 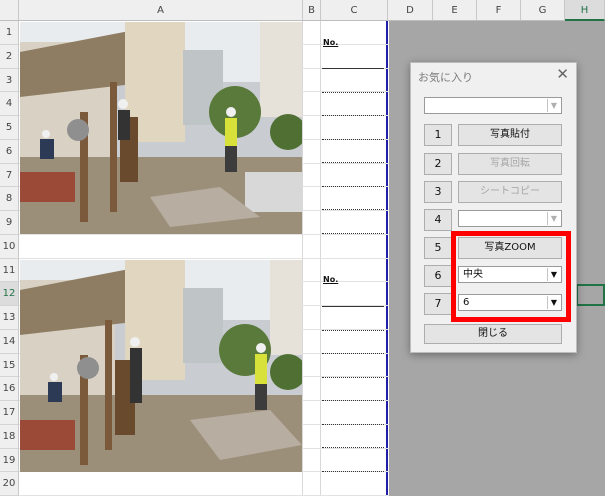 What do you see at coordinates (9, 270) in the screenshot?
I see `row-header-11: 11` at bounding box center [9, 270].